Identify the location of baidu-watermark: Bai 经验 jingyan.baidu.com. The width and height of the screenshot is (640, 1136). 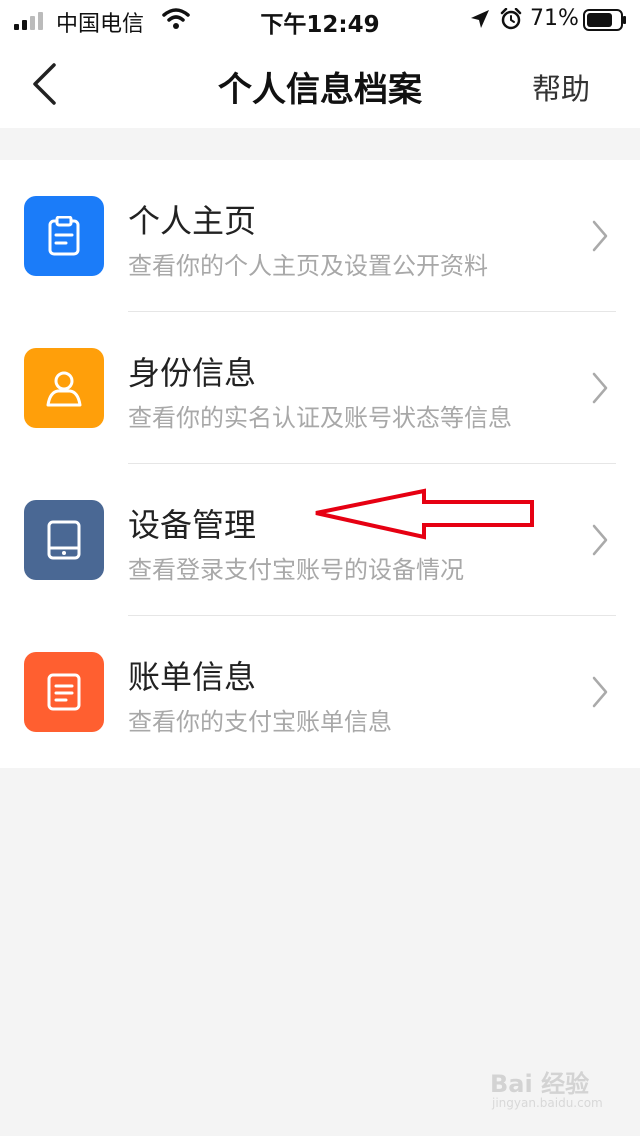
(560, 1089).